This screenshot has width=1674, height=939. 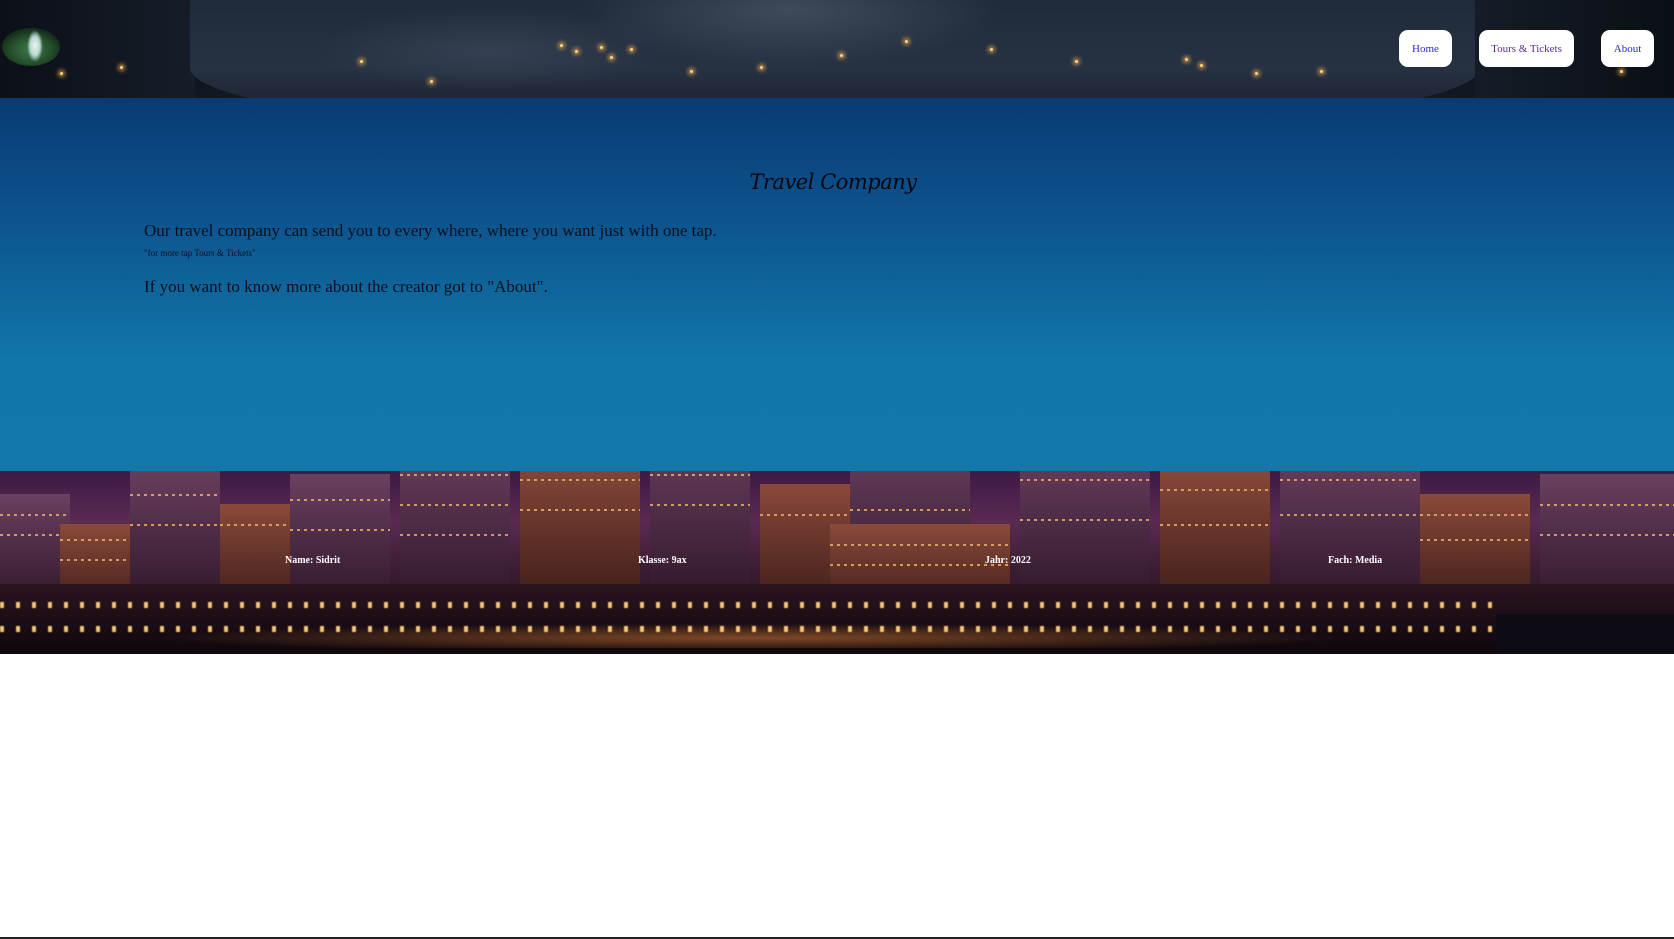 I want to click on footer-fach: Fach: Media, so click(x=1355, y=560).